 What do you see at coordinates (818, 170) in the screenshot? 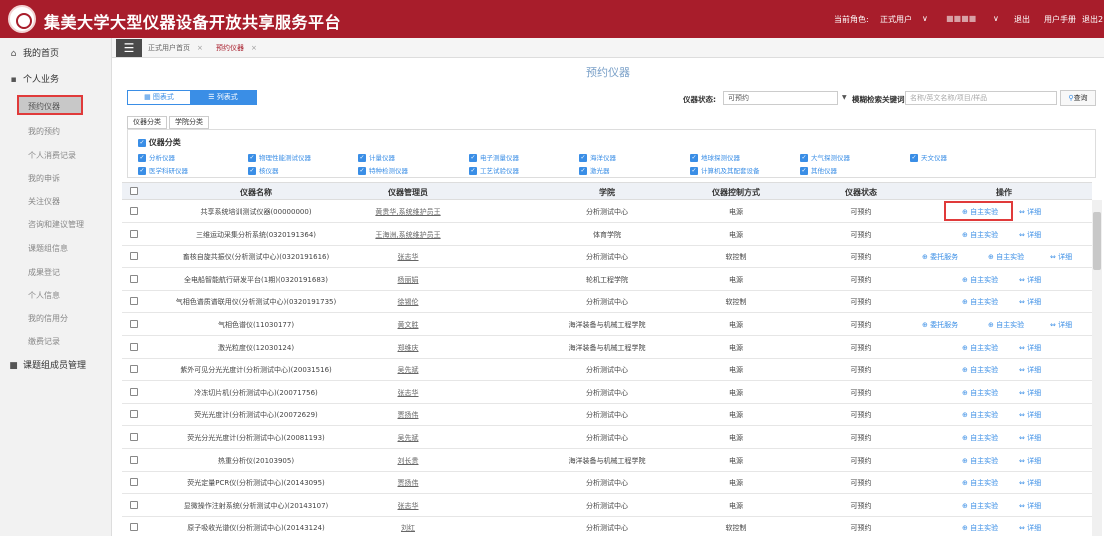
I see `category-checkbox: ✓ 其他仪器` at bounding box center [818, 170].